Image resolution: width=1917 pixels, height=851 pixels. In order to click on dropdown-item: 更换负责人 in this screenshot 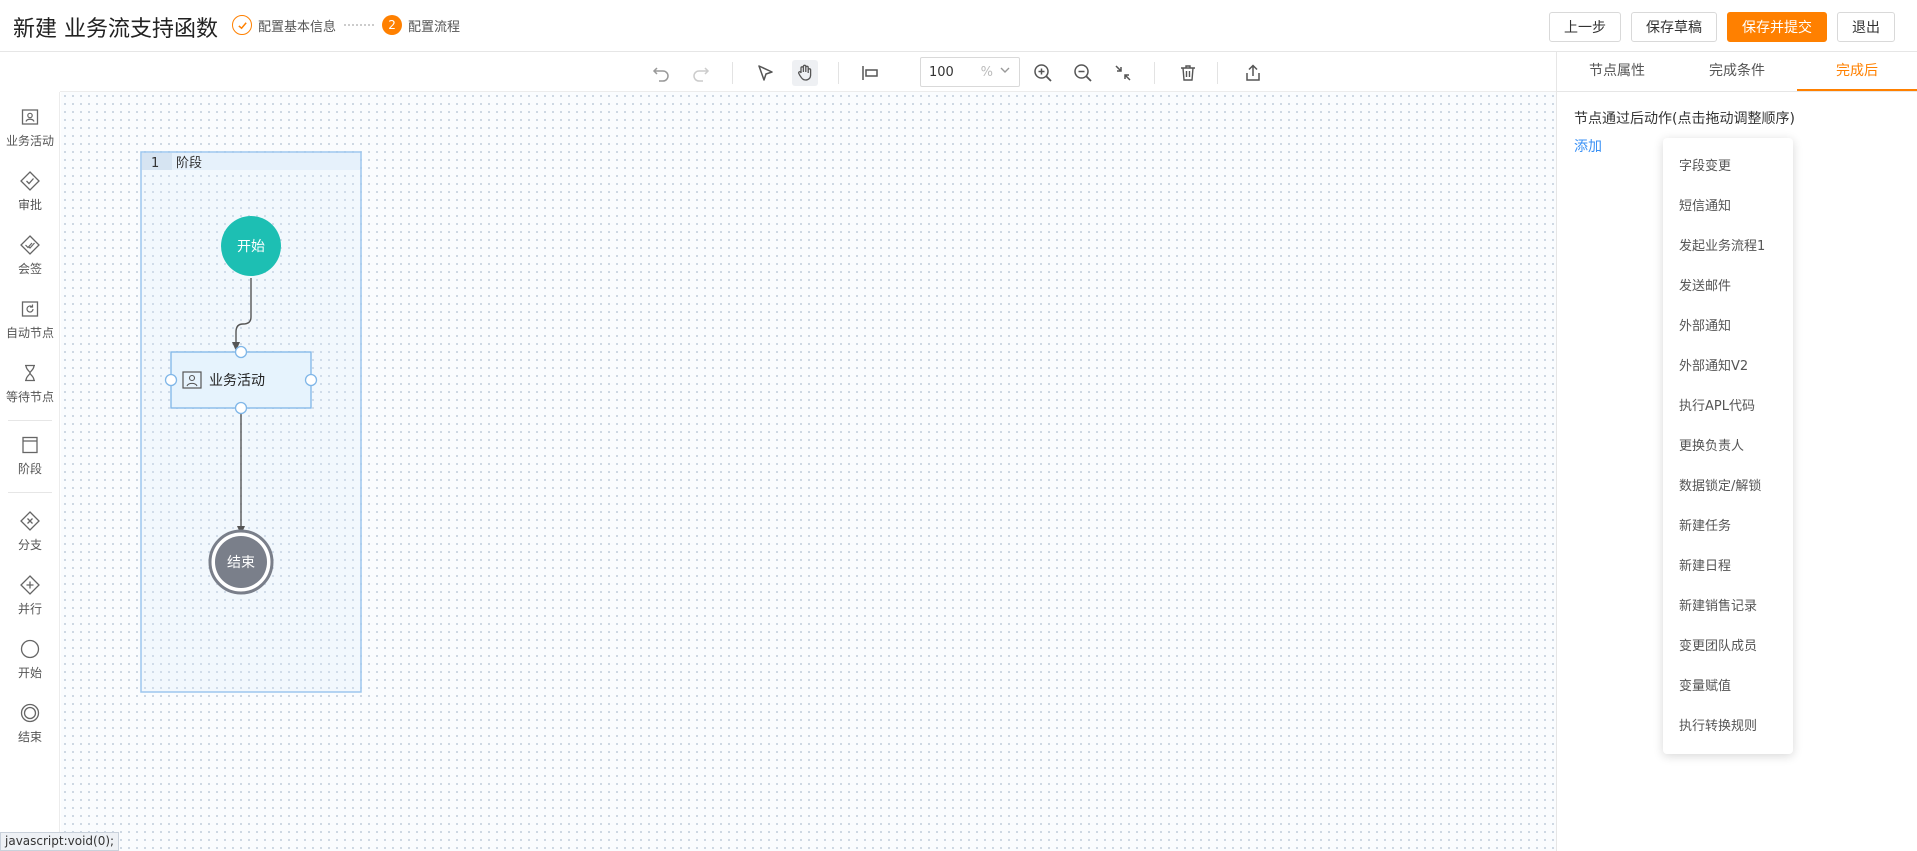, I will do `click(1728, 447)`.